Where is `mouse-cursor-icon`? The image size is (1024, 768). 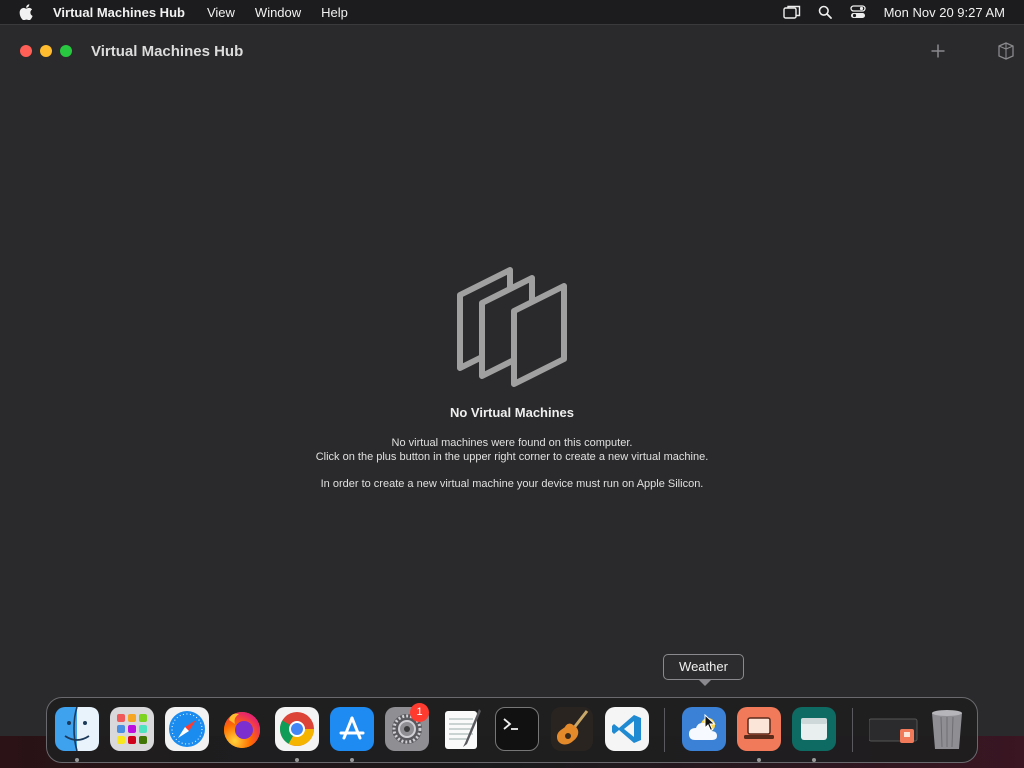 mouse-cursor-icon is located at coordinates (710, 723).